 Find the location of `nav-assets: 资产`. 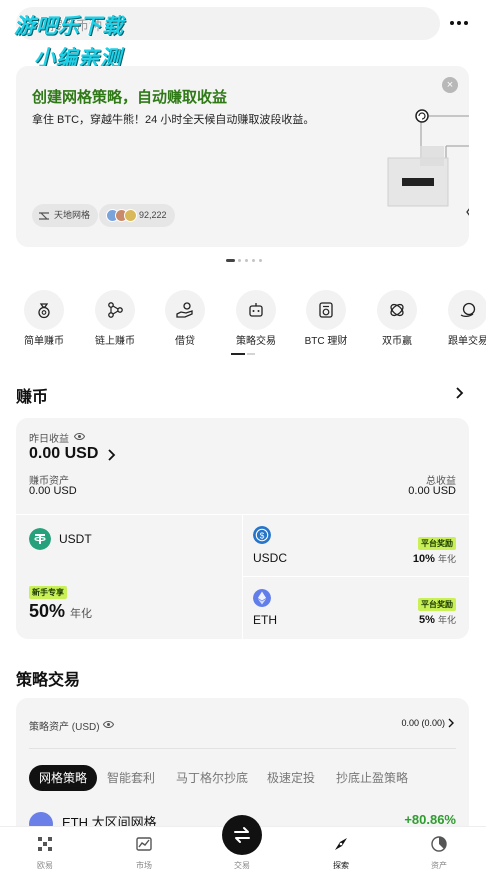

nav-assets: 资产 is located at coordinates (439, 849).